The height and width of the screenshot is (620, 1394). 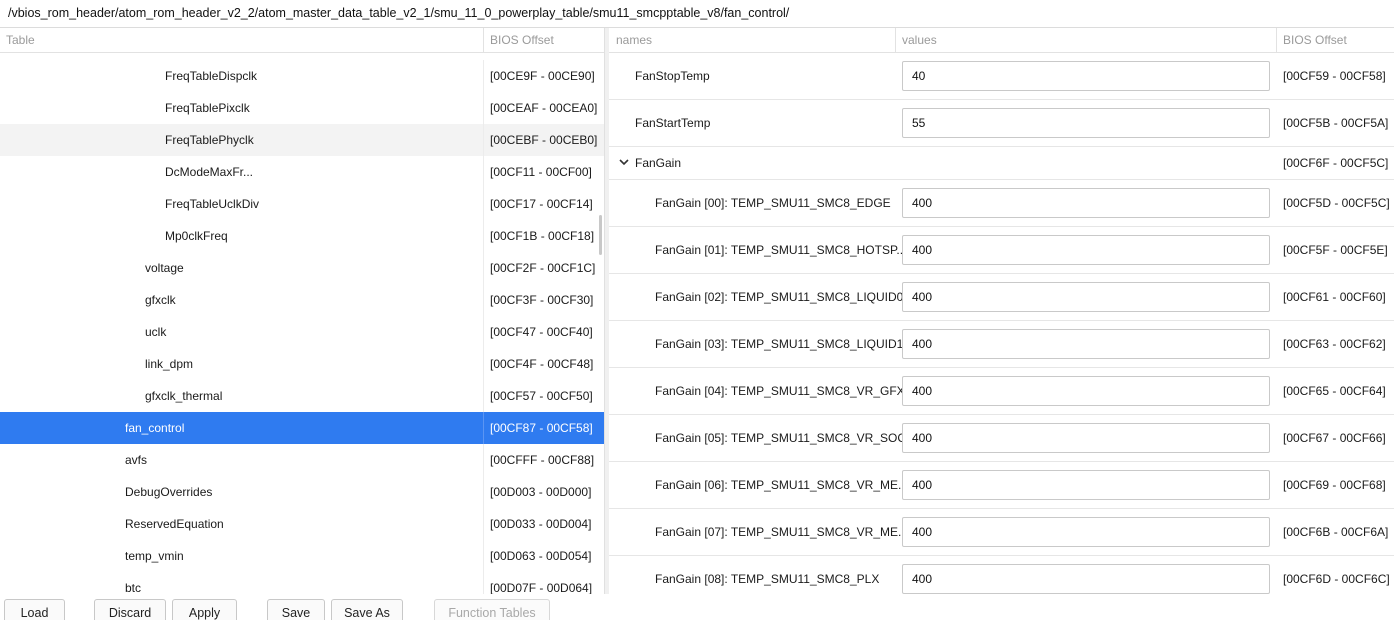 What do you see at coordinates (1336, 163) in the screenshot?
I see `group-offset: [00CF6F - 00CF5C]` at bounding box center [1336, 163].